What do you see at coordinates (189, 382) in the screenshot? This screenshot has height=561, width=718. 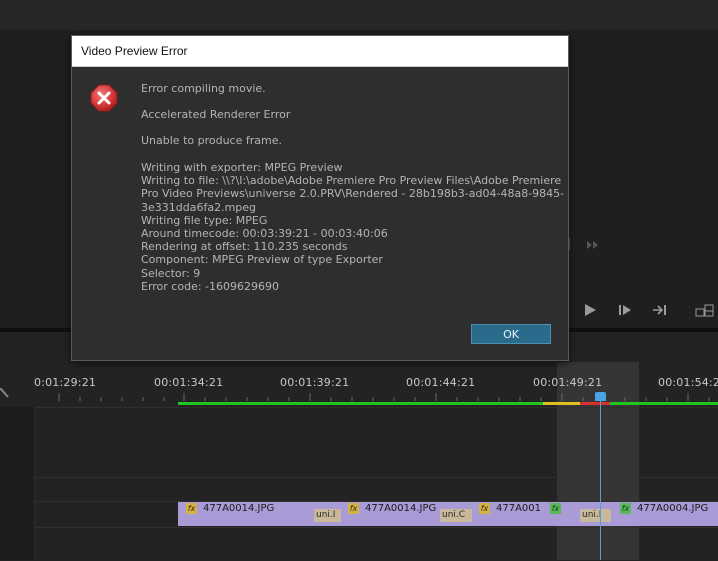 I see `ruler-timecode: 00:01:34:21` at bounding box center [189, 382].